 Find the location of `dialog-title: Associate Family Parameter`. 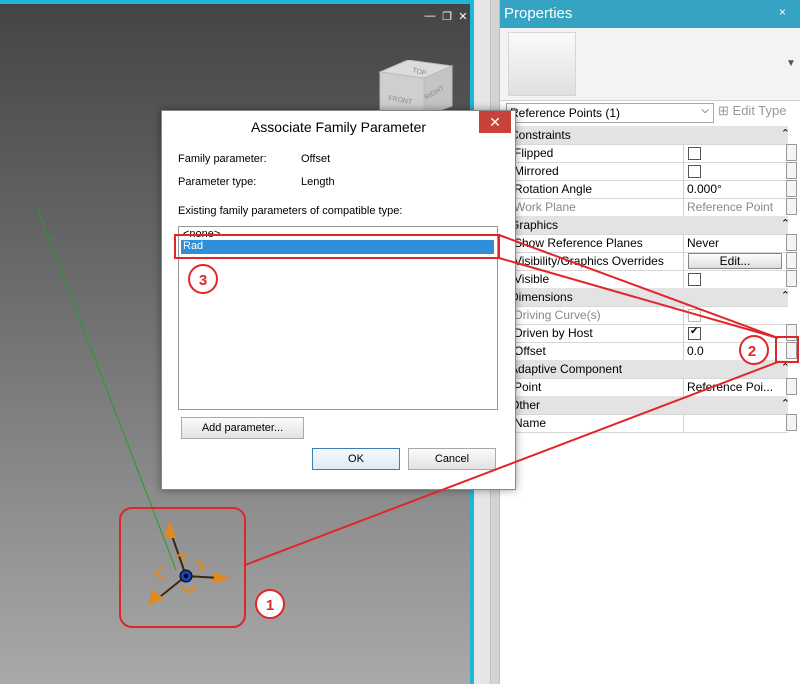

dialog-title: Associate Family Parameter is located at coordinates (338, 127).